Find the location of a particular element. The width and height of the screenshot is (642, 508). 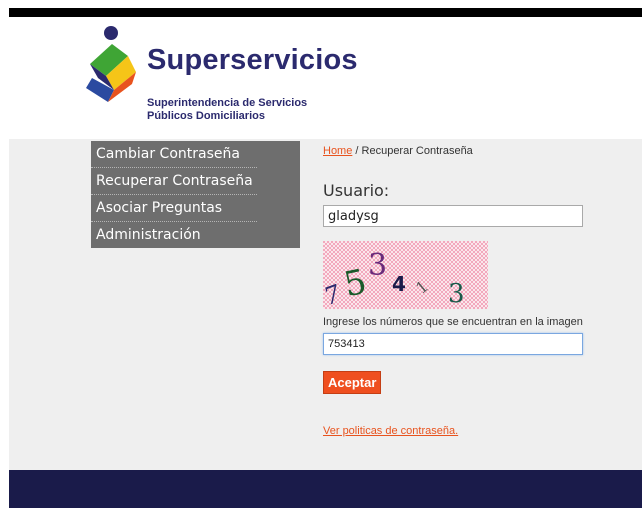

breadcrumb-home-link: Home is located at coordinates (337, 151).